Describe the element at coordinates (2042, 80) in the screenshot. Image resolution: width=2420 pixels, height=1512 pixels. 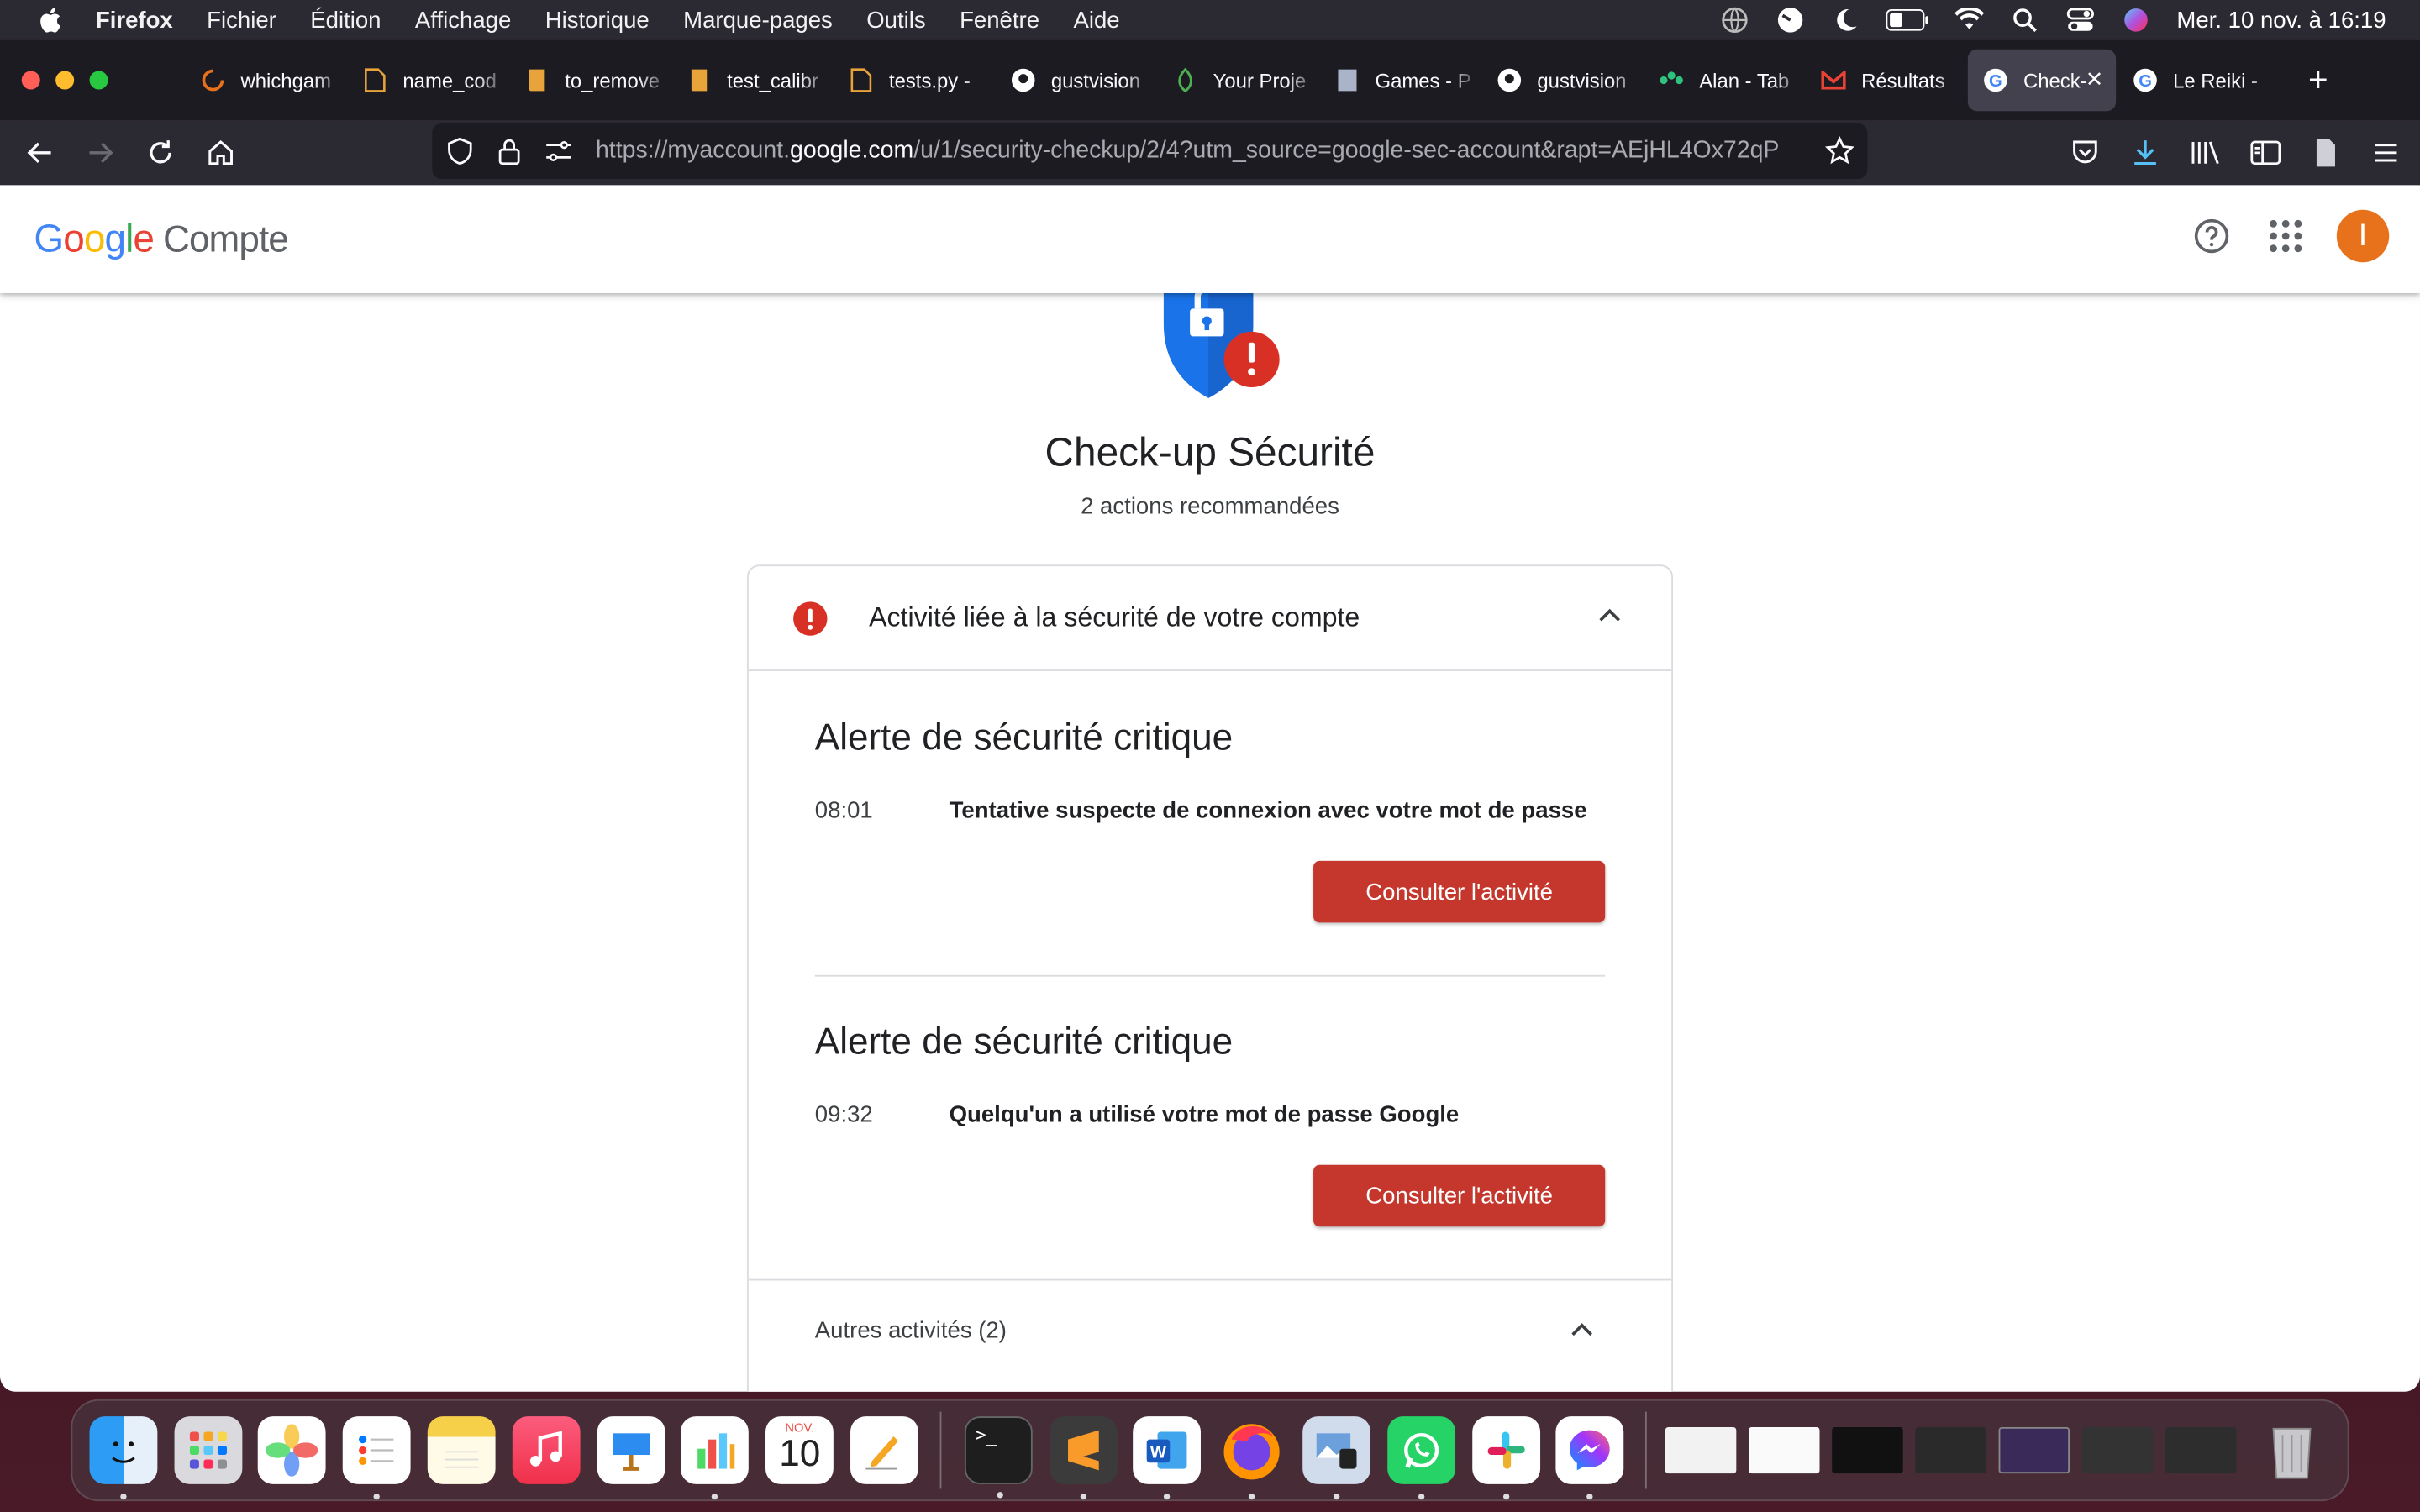
I see `browser-tab: G Check- ✕` at that location.